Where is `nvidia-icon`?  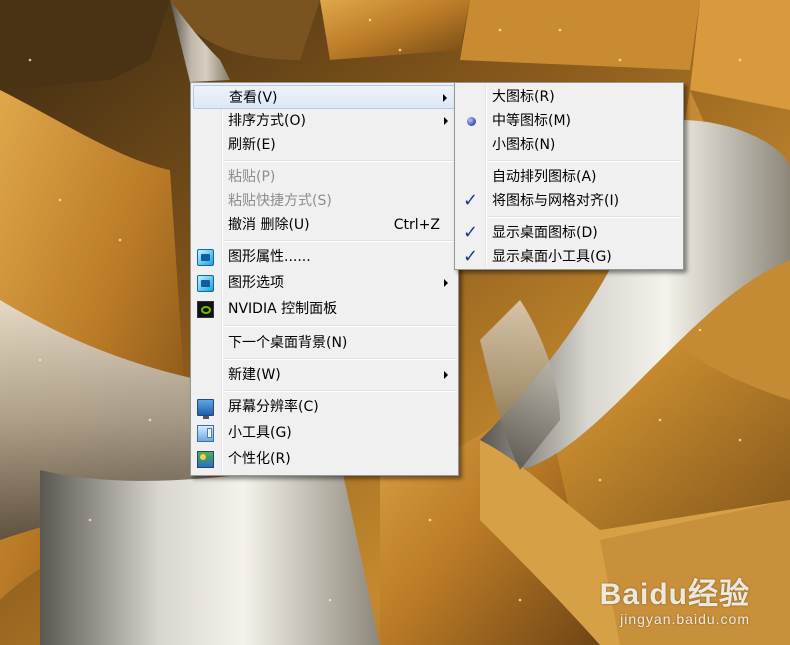 nvidia-icon is located at coordinates (205, 309).